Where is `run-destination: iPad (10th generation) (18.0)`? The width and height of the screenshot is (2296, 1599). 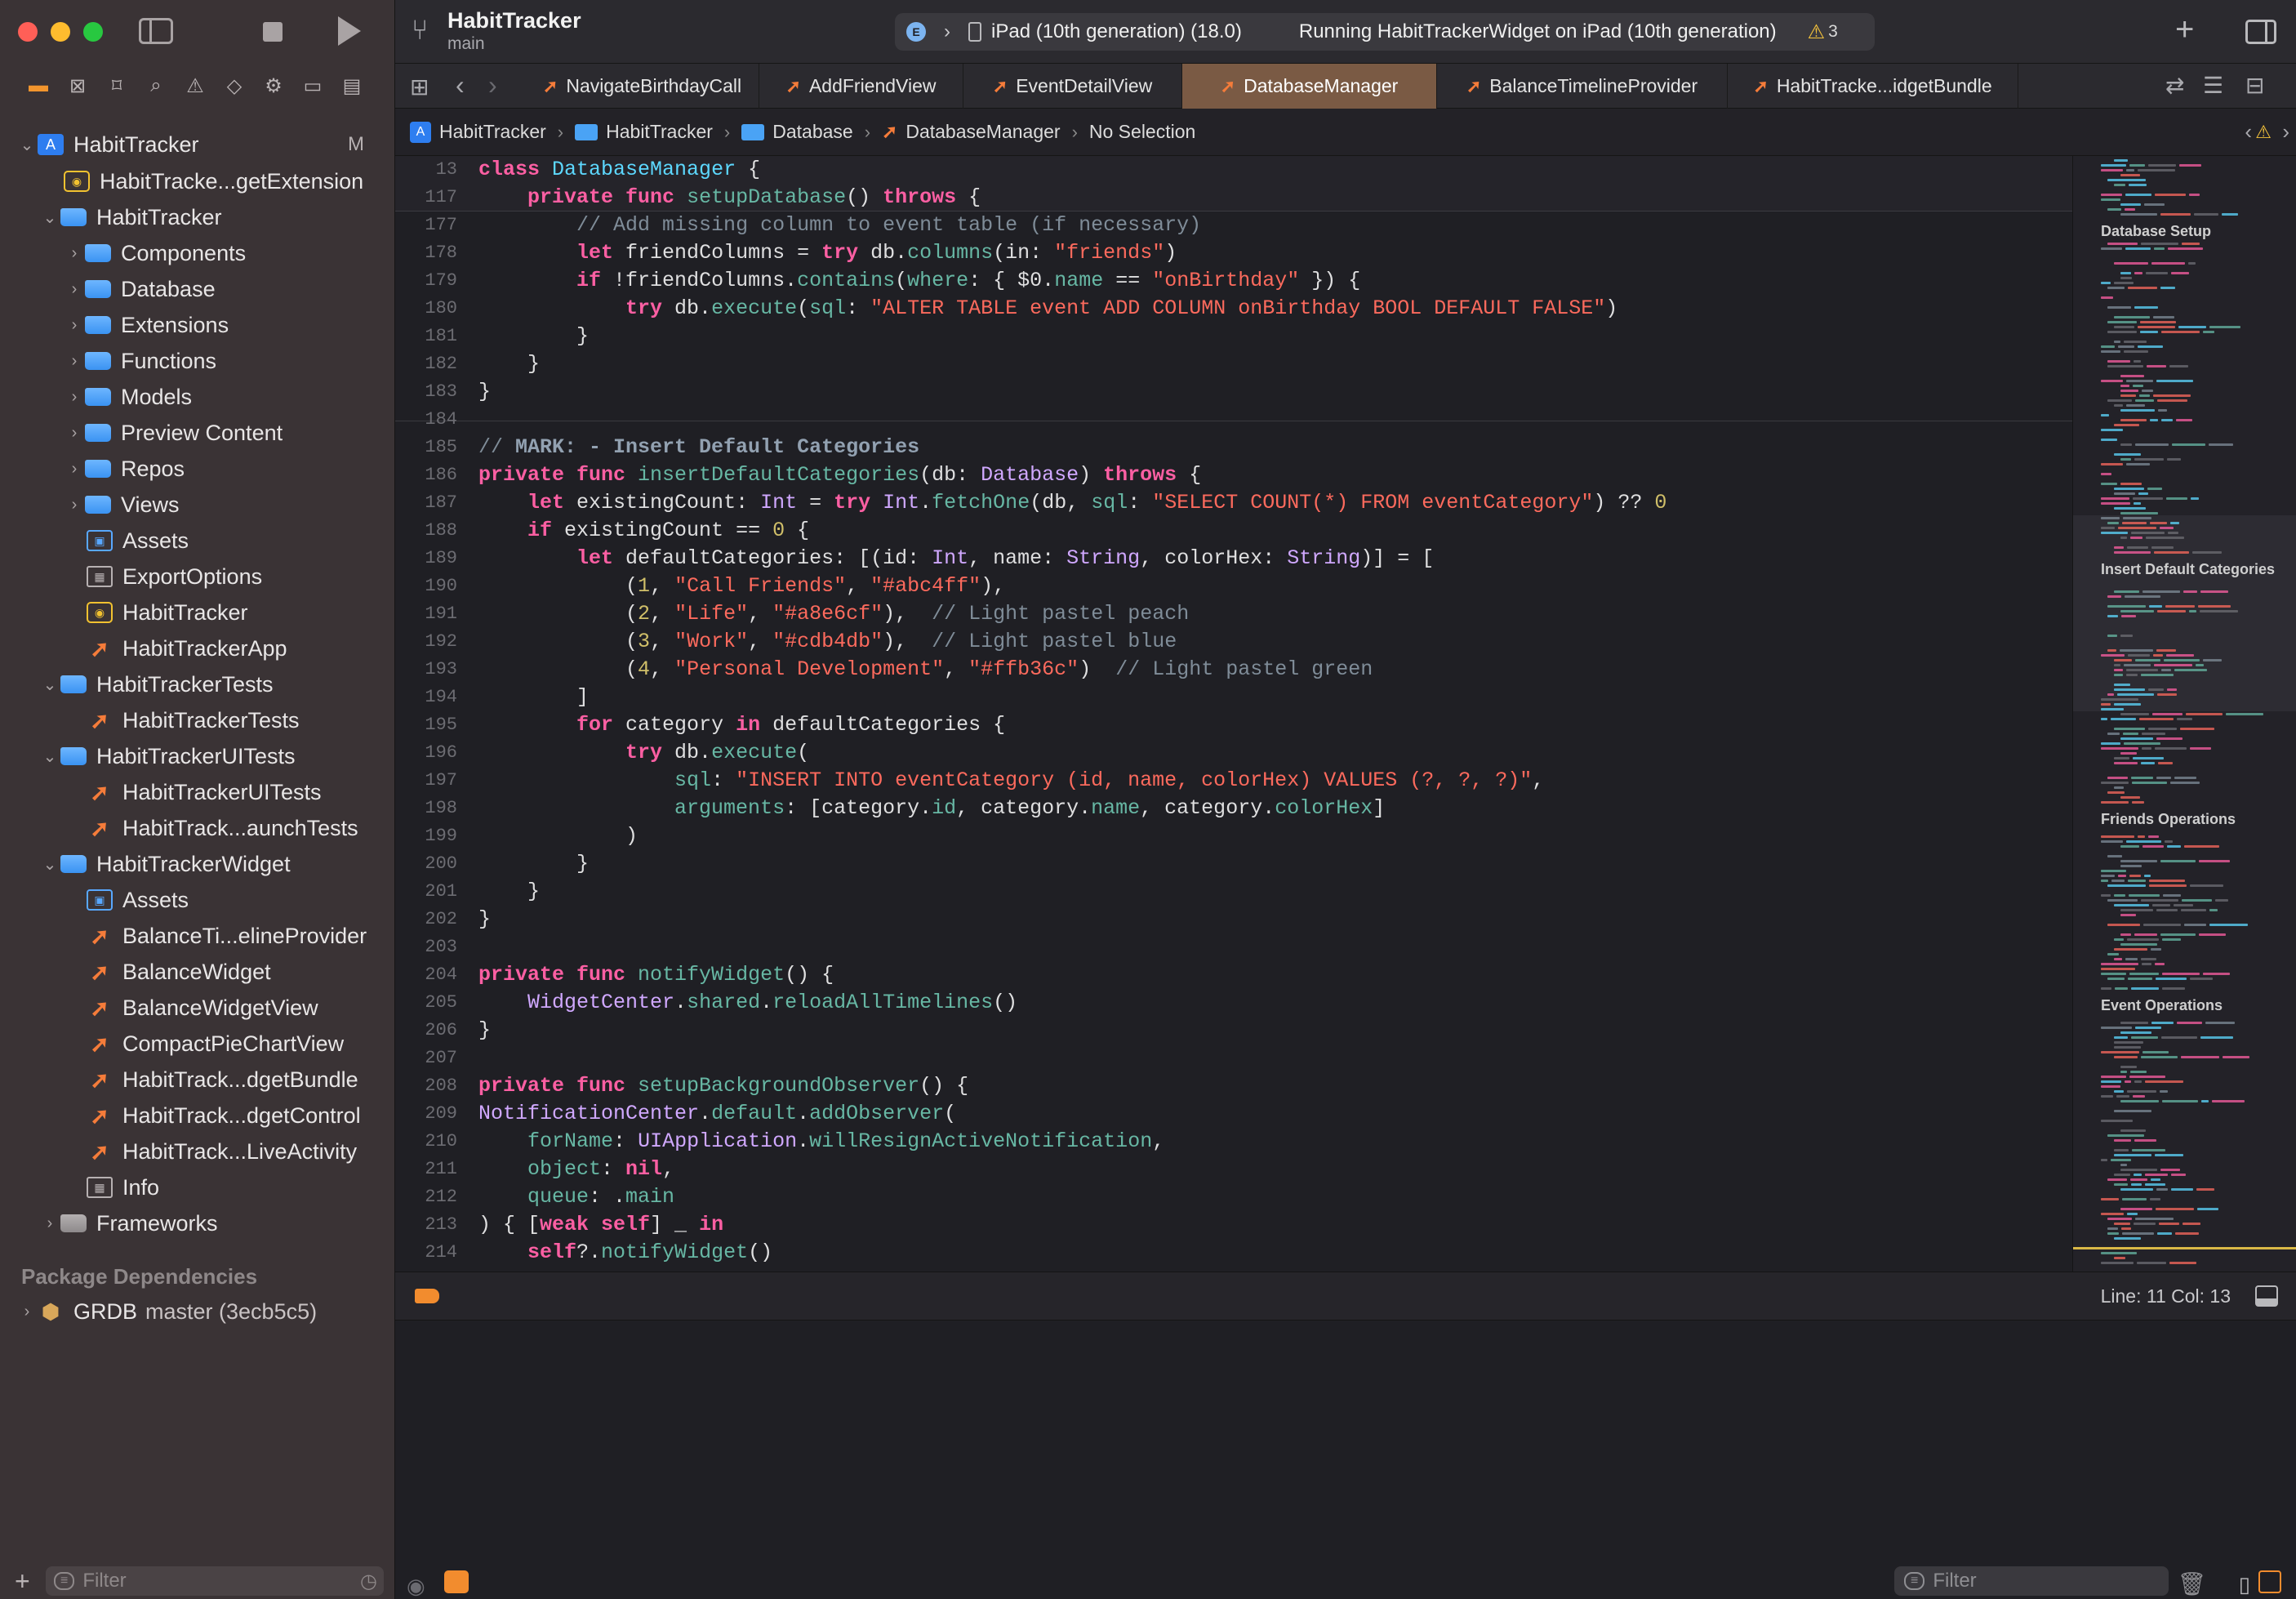
run-destination: iPad (10th generation) (18.0) is located at coordinates (1116, 31).